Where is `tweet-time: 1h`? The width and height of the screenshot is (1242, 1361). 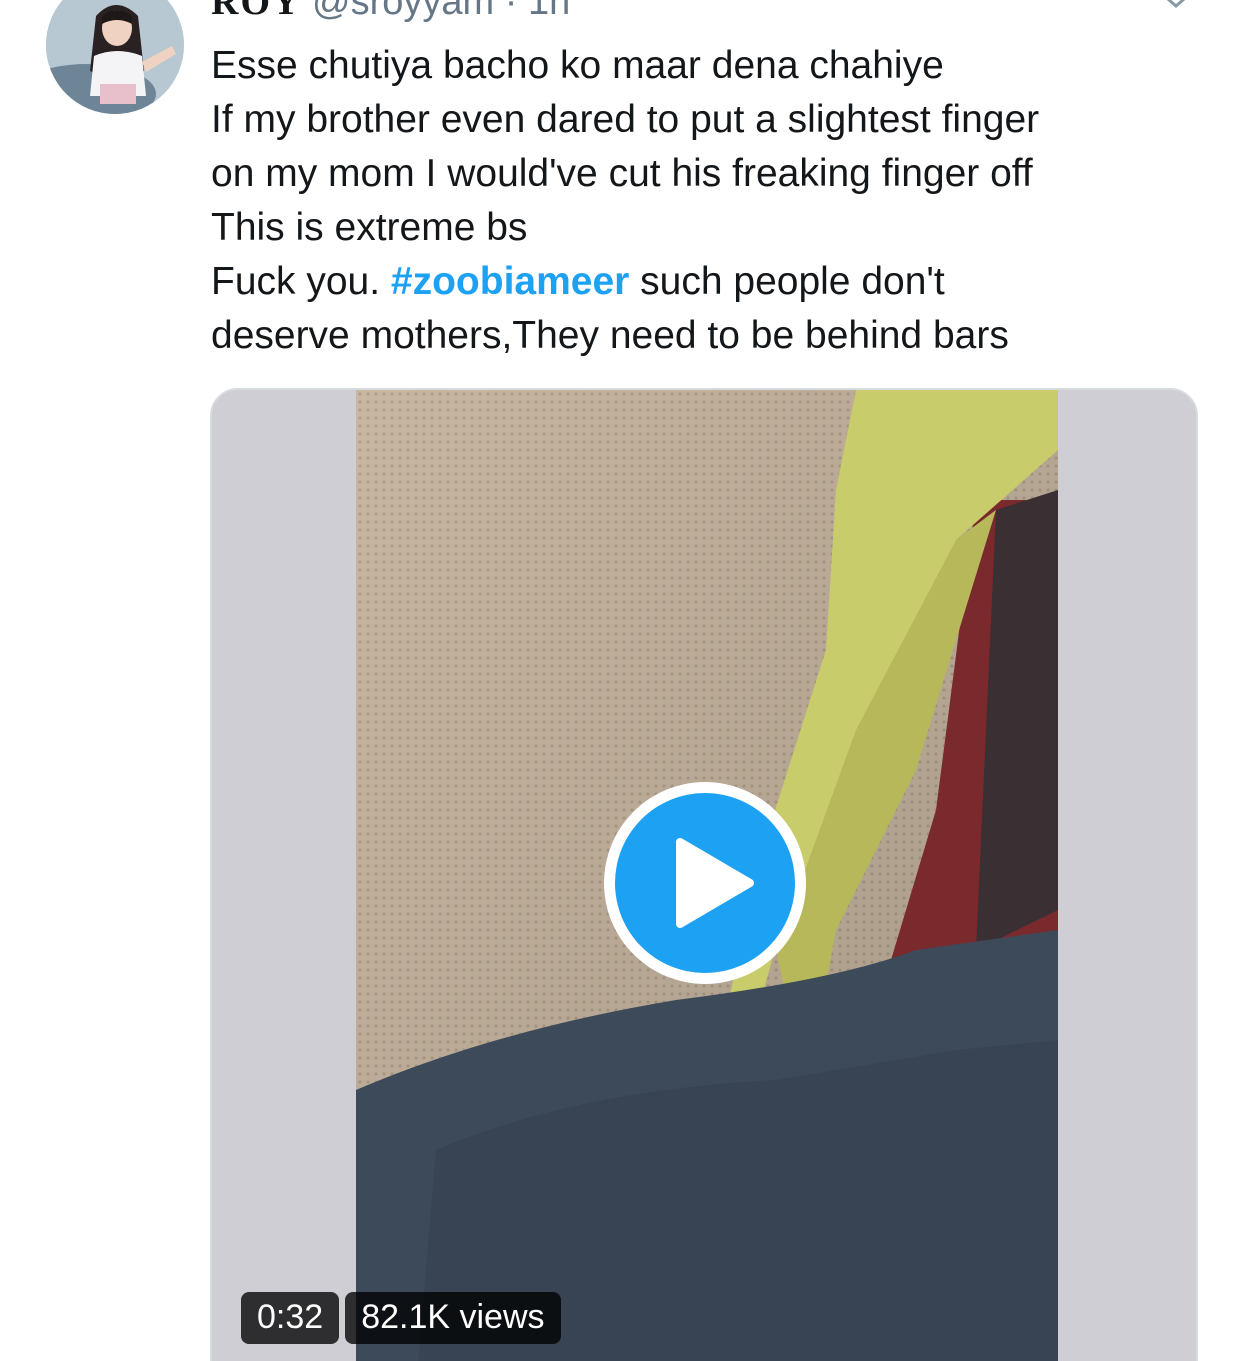
tweet-time: 1h is located at coordinates (549, 11).